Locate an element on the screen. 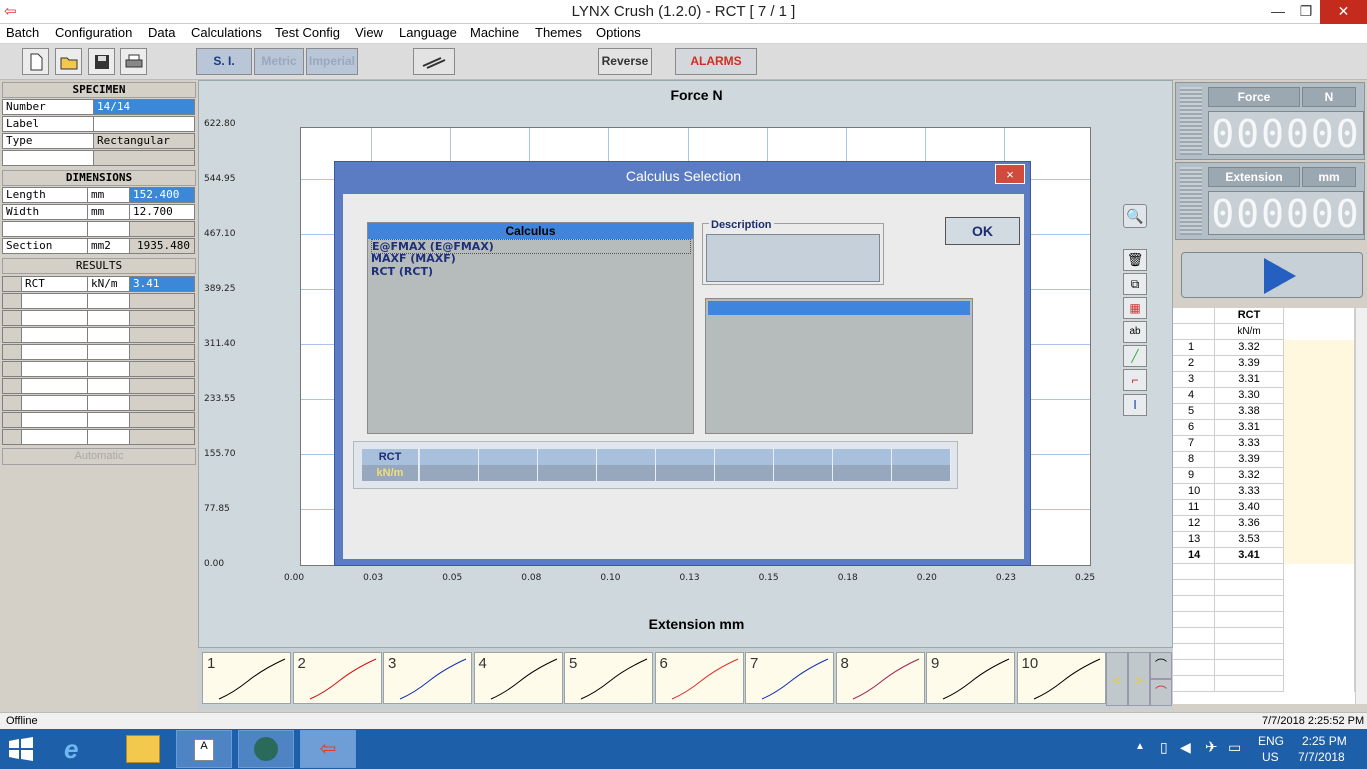 This screenshot has height=769, width=1367. start-test-button is located at coordinates (1272, 275).